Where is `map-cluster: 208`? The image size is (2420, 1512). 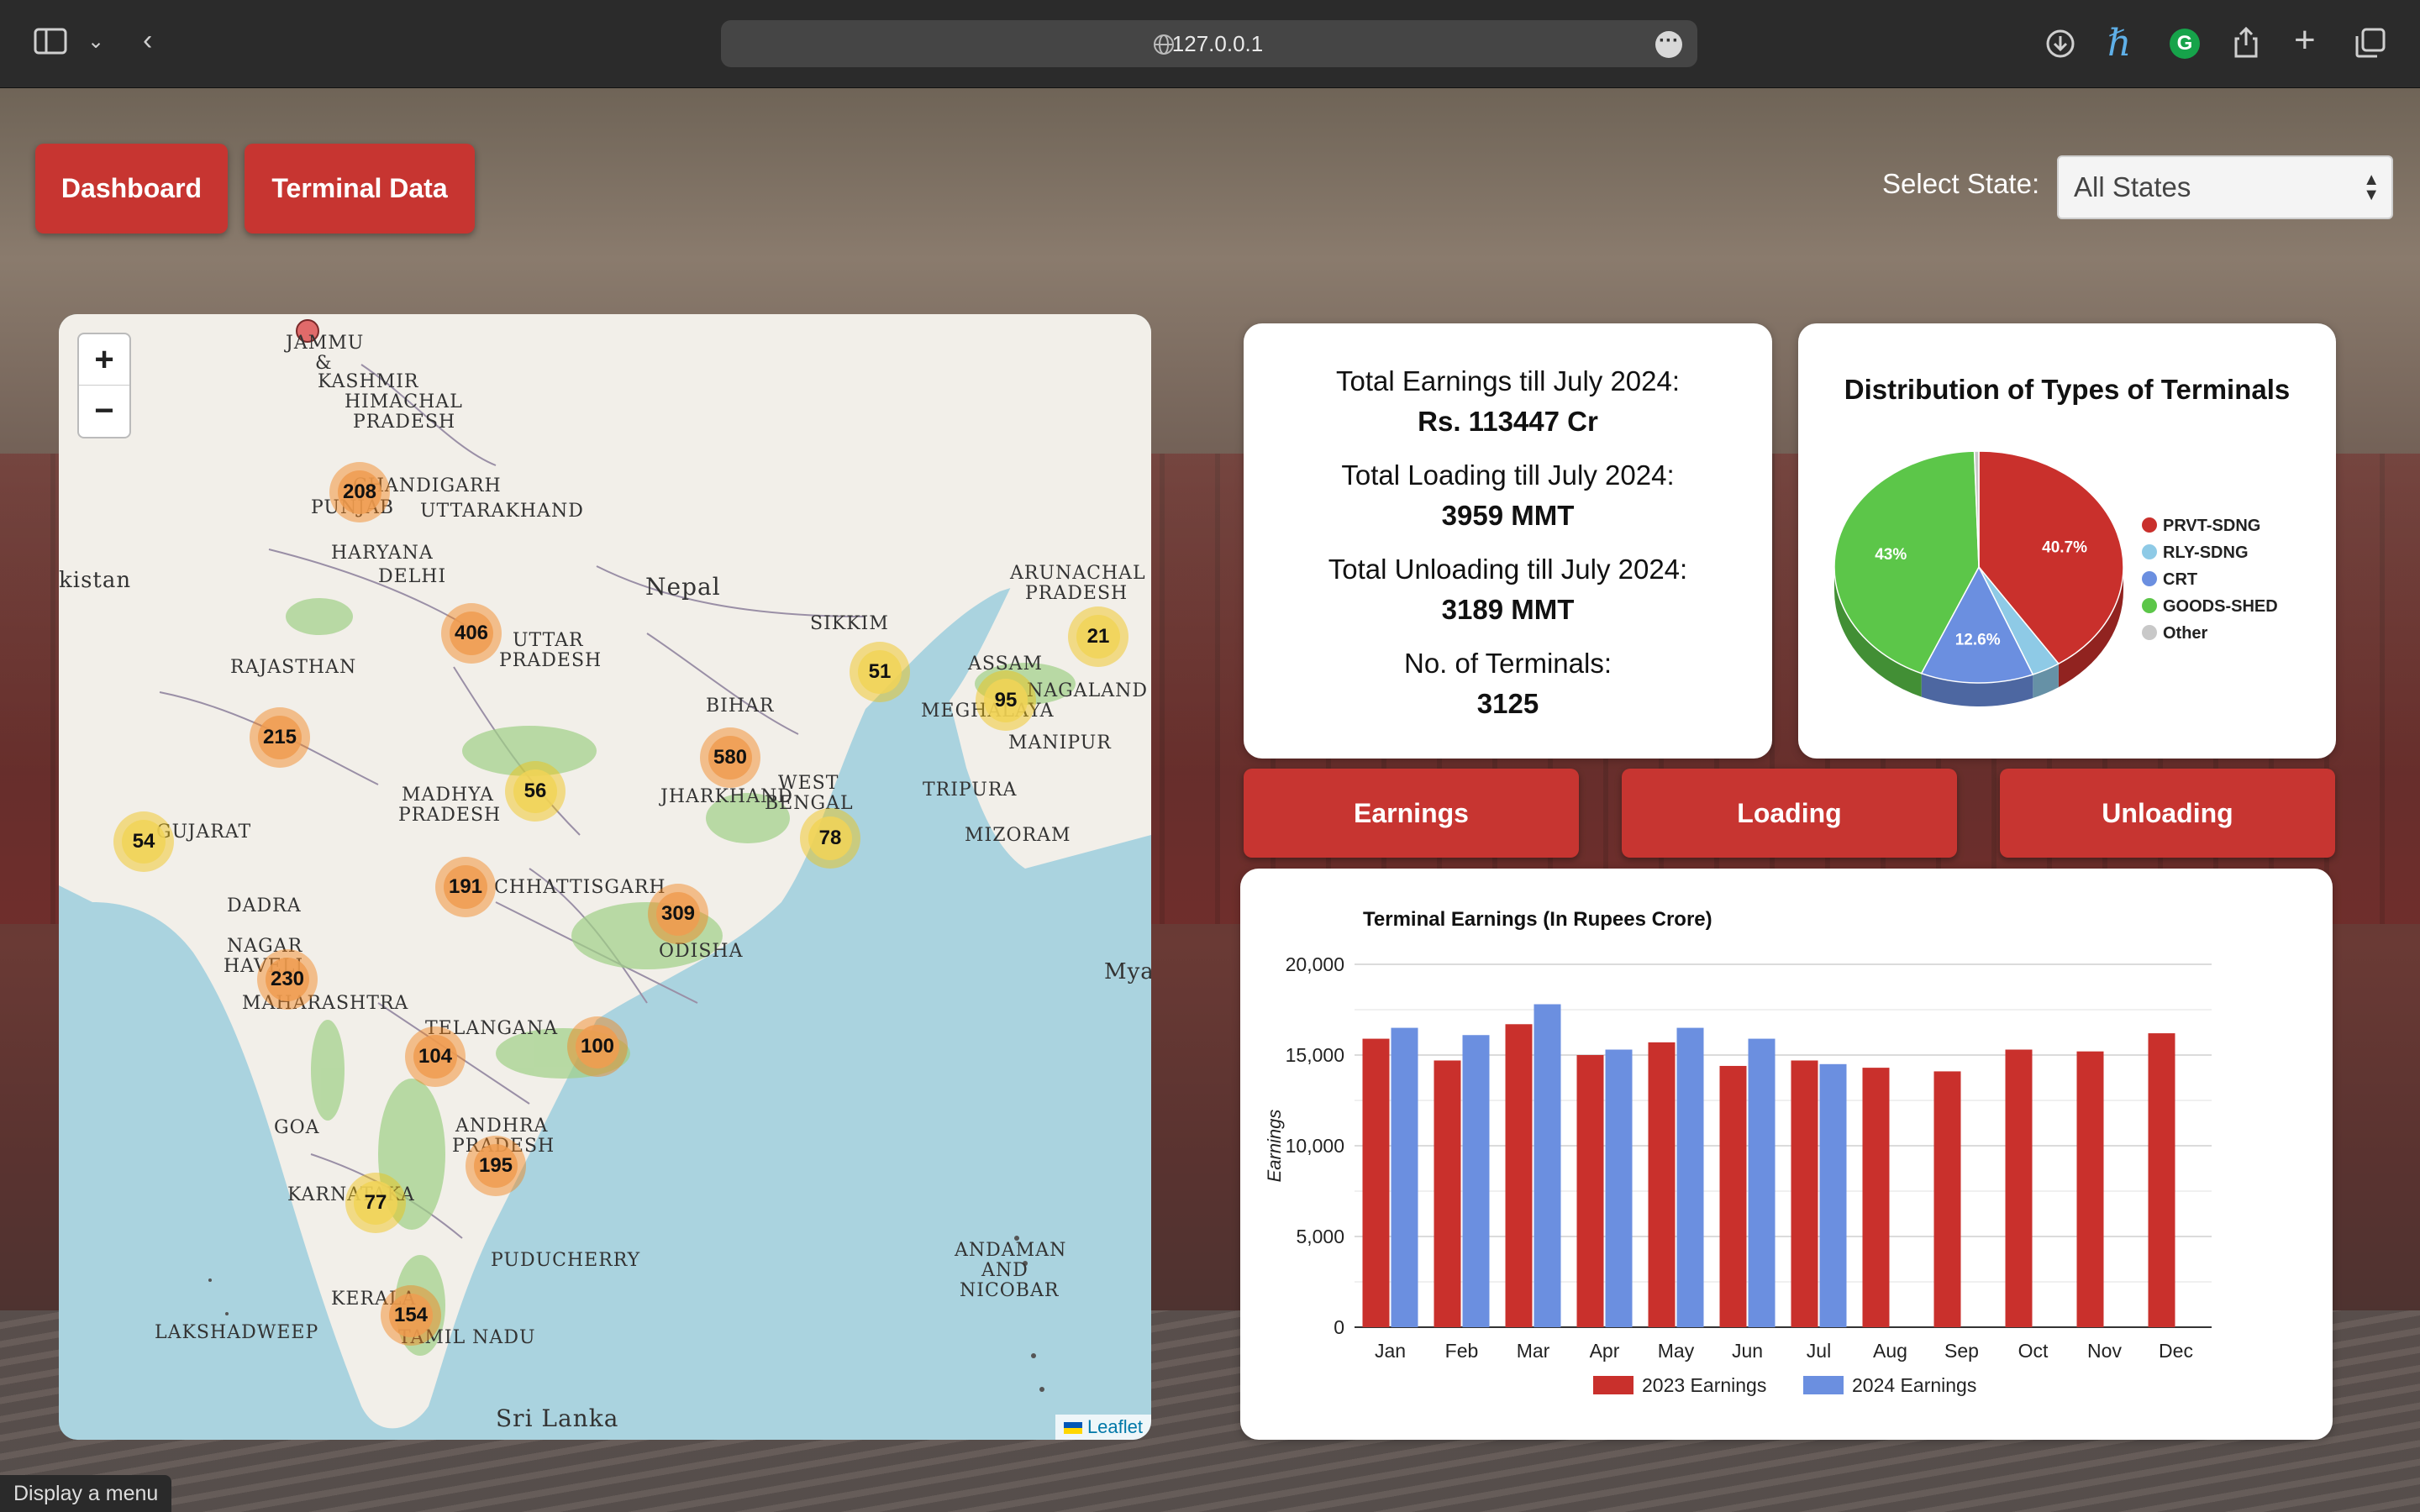
map-cluster: 208 is located at coordinates (359, 492).